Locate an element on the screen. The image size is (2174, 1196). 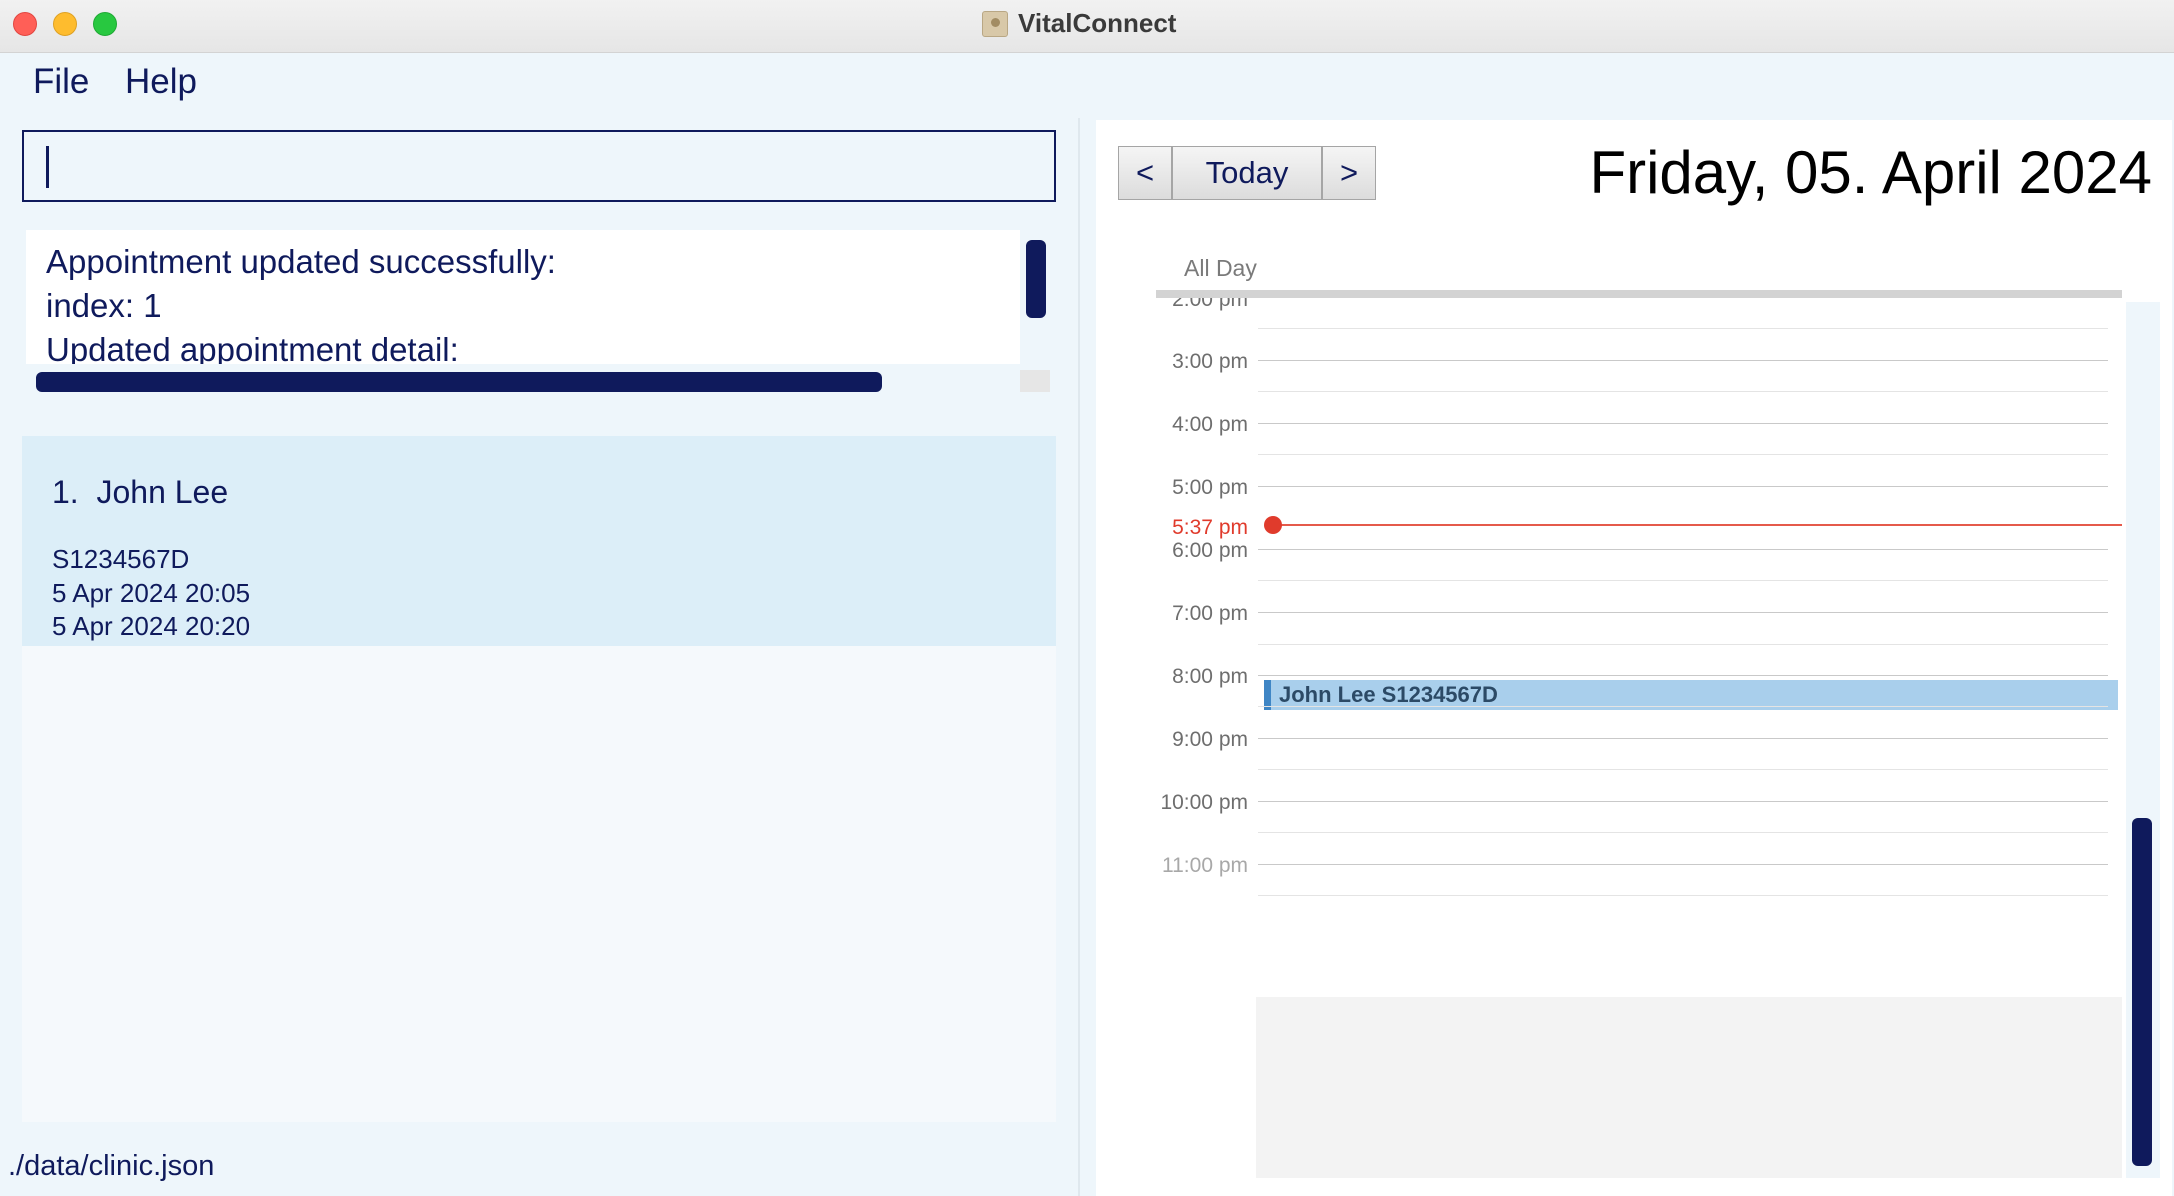
all-day-label: All Day is located at coordinates (1220, 268).